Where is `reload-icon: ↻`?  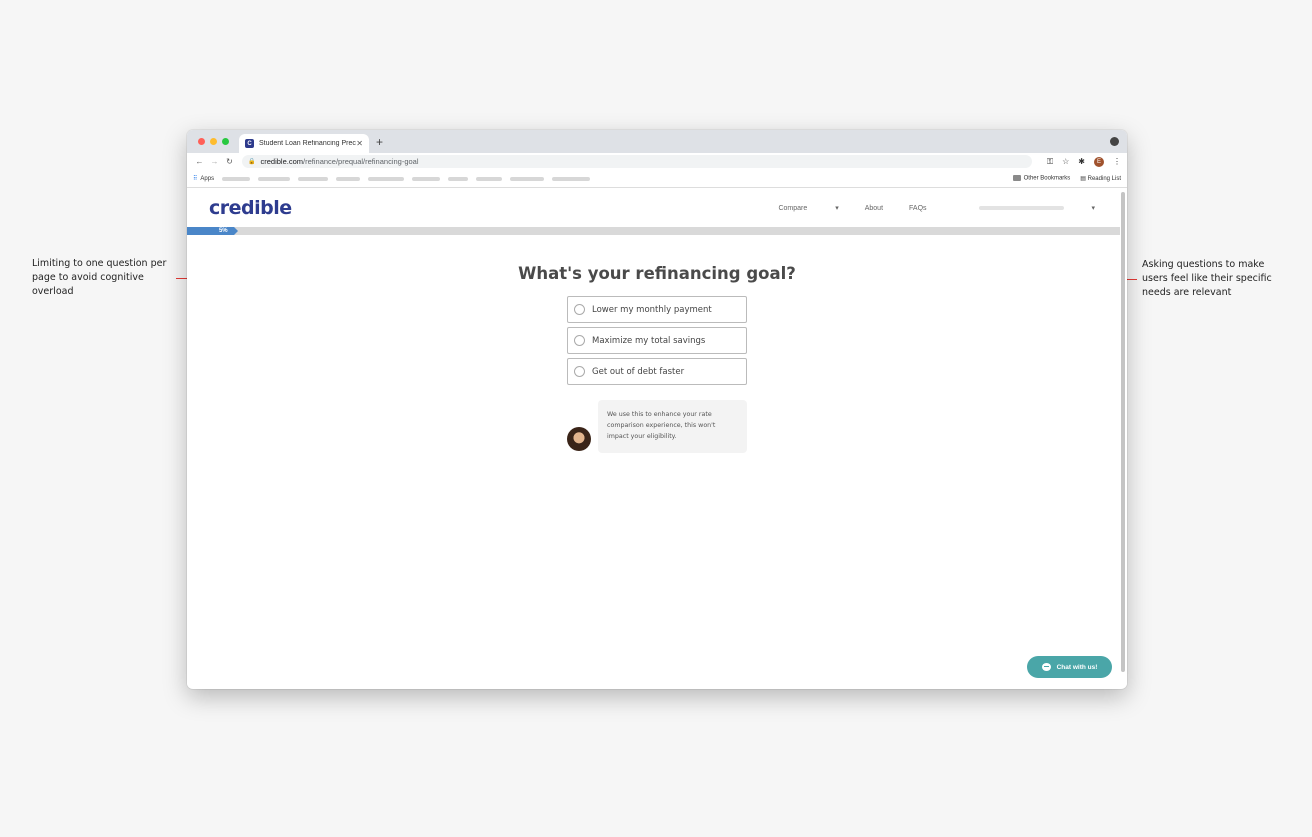 reload-icon: ↻ is located at coordinates (229, 161).